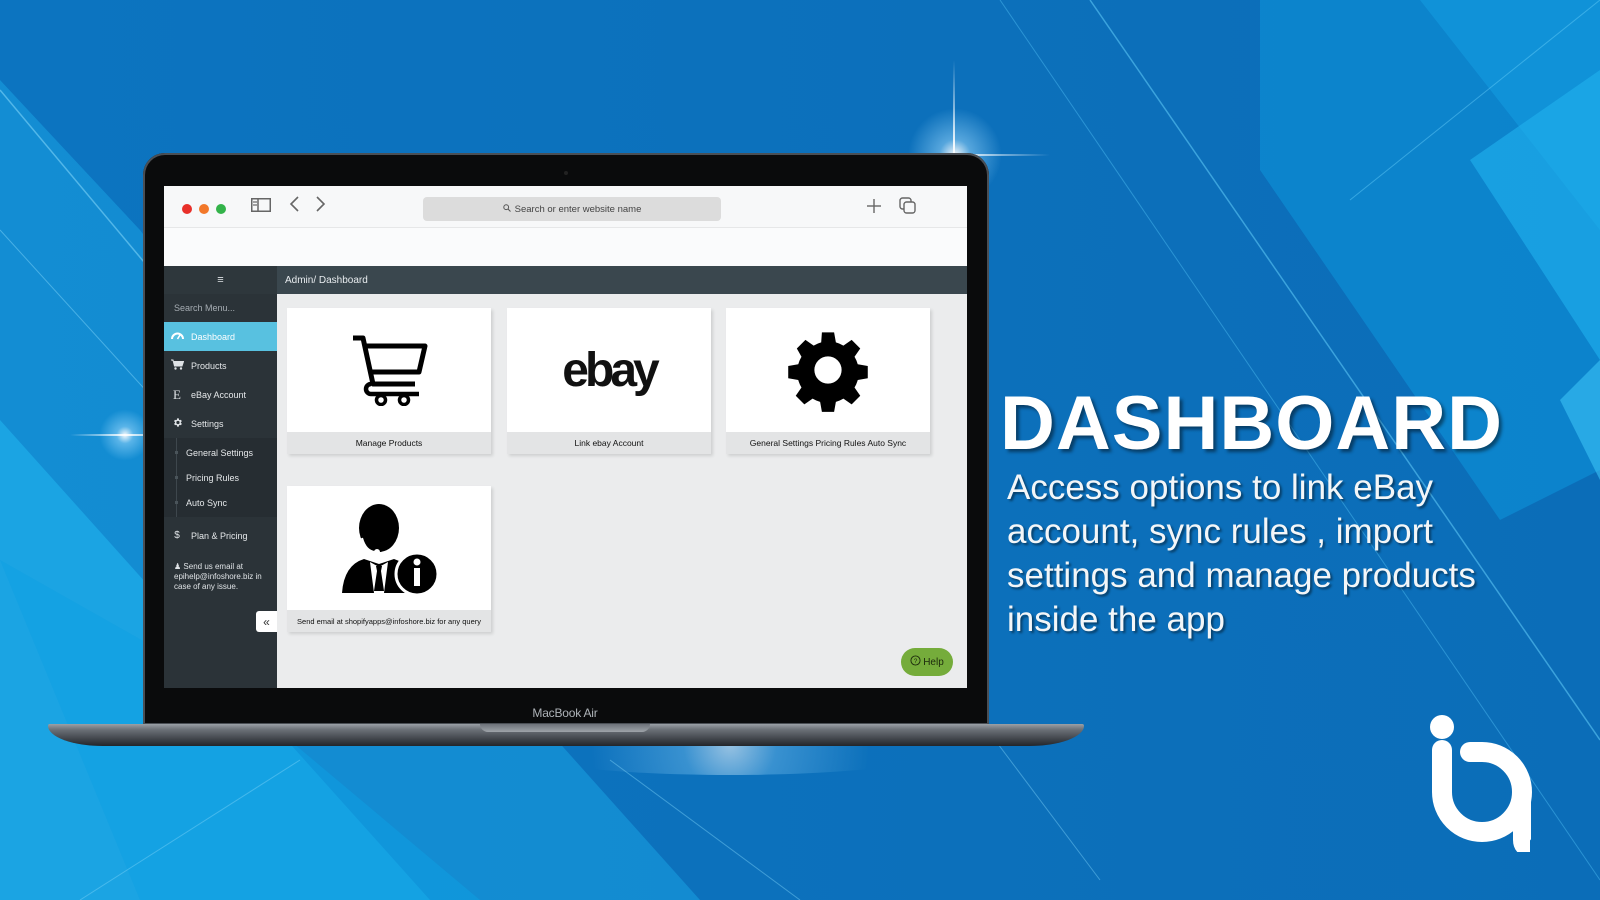  I want to click on card-link-ebay-account: ebay Link ebay Account, so click(609, 381).